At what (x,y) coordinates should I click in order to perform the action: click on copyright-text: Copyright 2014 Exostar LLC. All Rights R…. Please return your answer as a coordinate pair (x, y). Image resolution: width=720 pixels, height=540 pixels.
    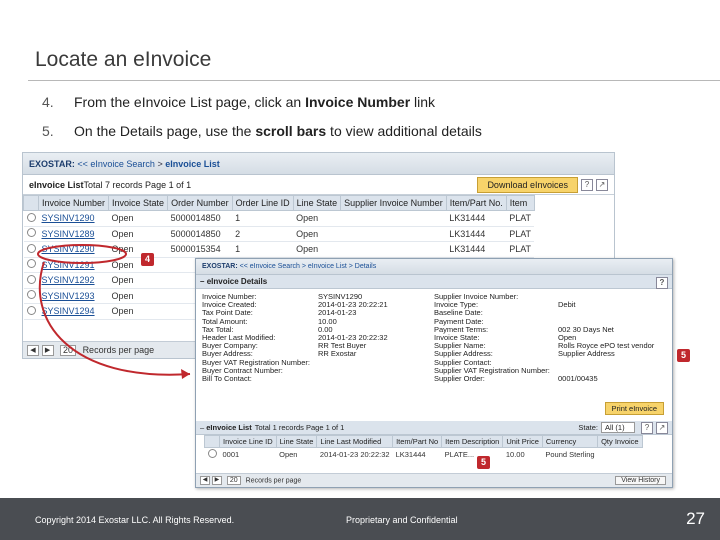
    Looking at the image, I should click on (135, 520).